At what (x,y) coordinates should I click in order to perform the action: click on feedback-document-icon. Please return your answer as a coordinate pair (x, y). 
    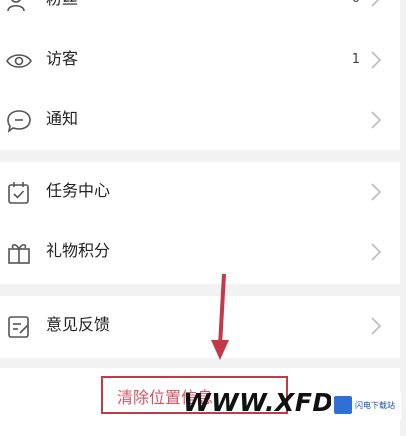
    Looking at the image, I should click on (18, 327).